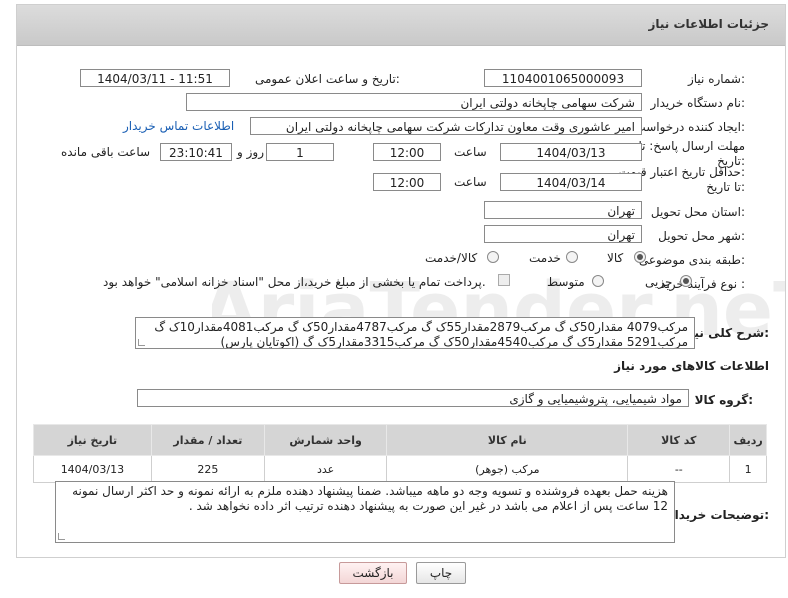 This screenshot has height=598, width=788. What do you see at coordinates (716, 79) in the screenshot?
I see `need-number-label: شماره نیاز:` at bounding box center [716, 79].